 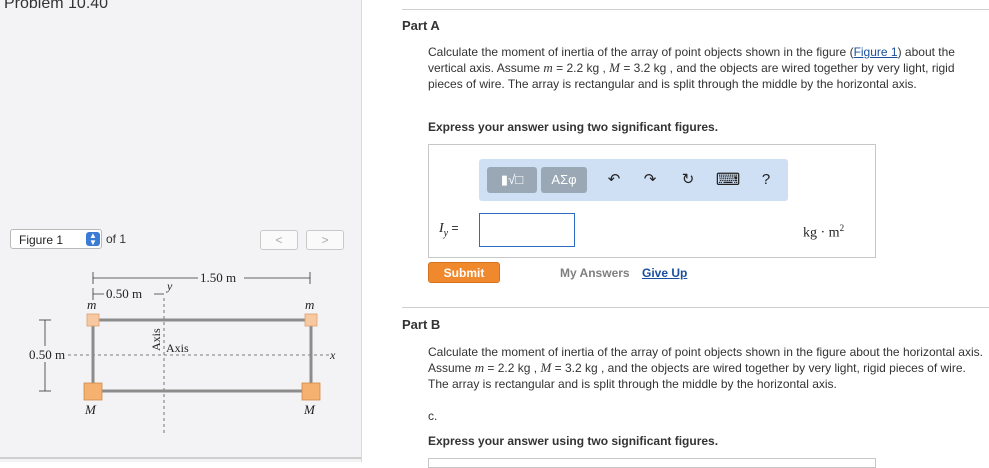 What do you see at coordinates (564, 180) in the screenshot?
I see `greek-symbols-button: ΑΣφ` at bounding box center [564, 180].